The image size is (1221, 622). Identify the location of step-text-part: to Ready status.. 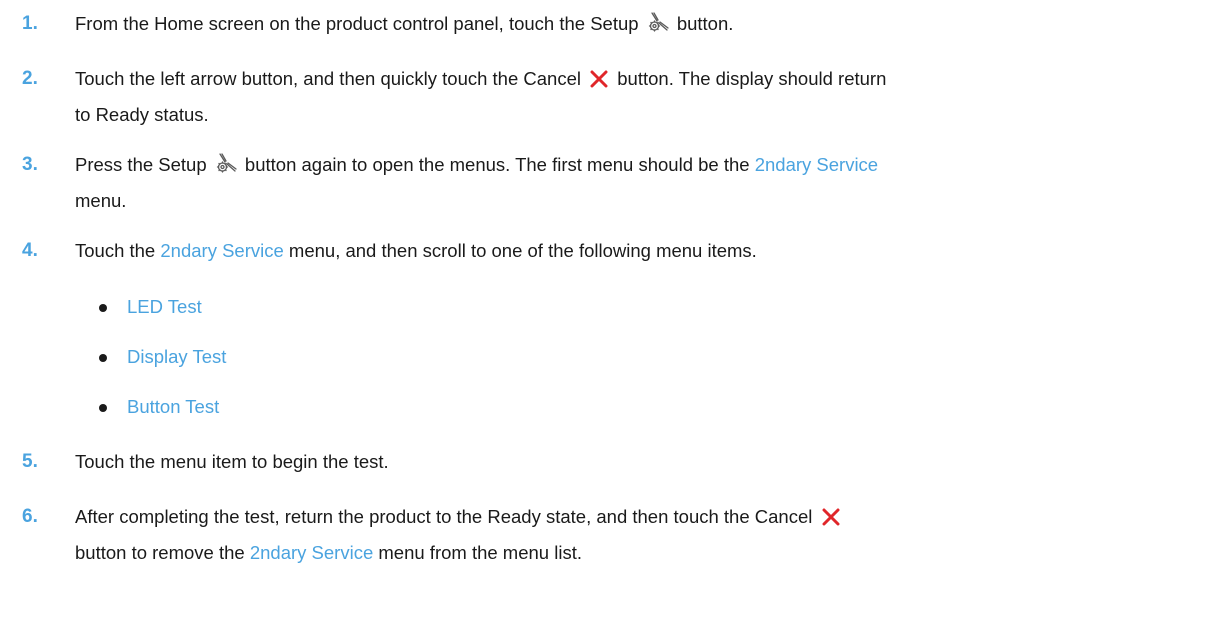
(142, 114).